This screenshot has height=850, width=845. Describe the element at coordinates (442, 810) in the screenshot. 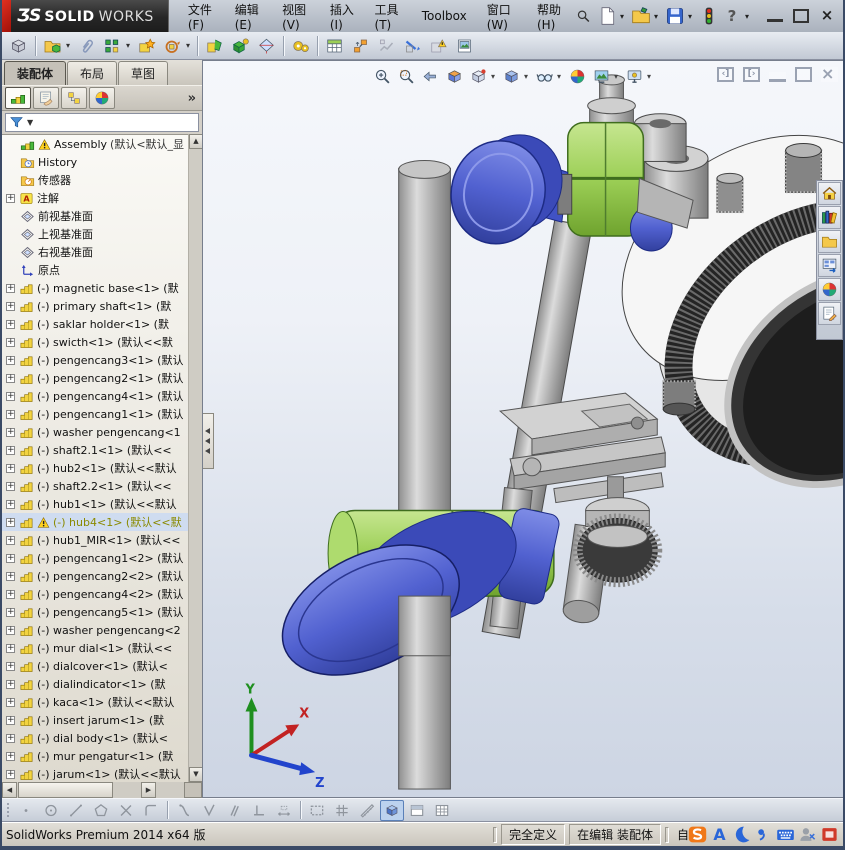

I see `design-table-button` at that location.